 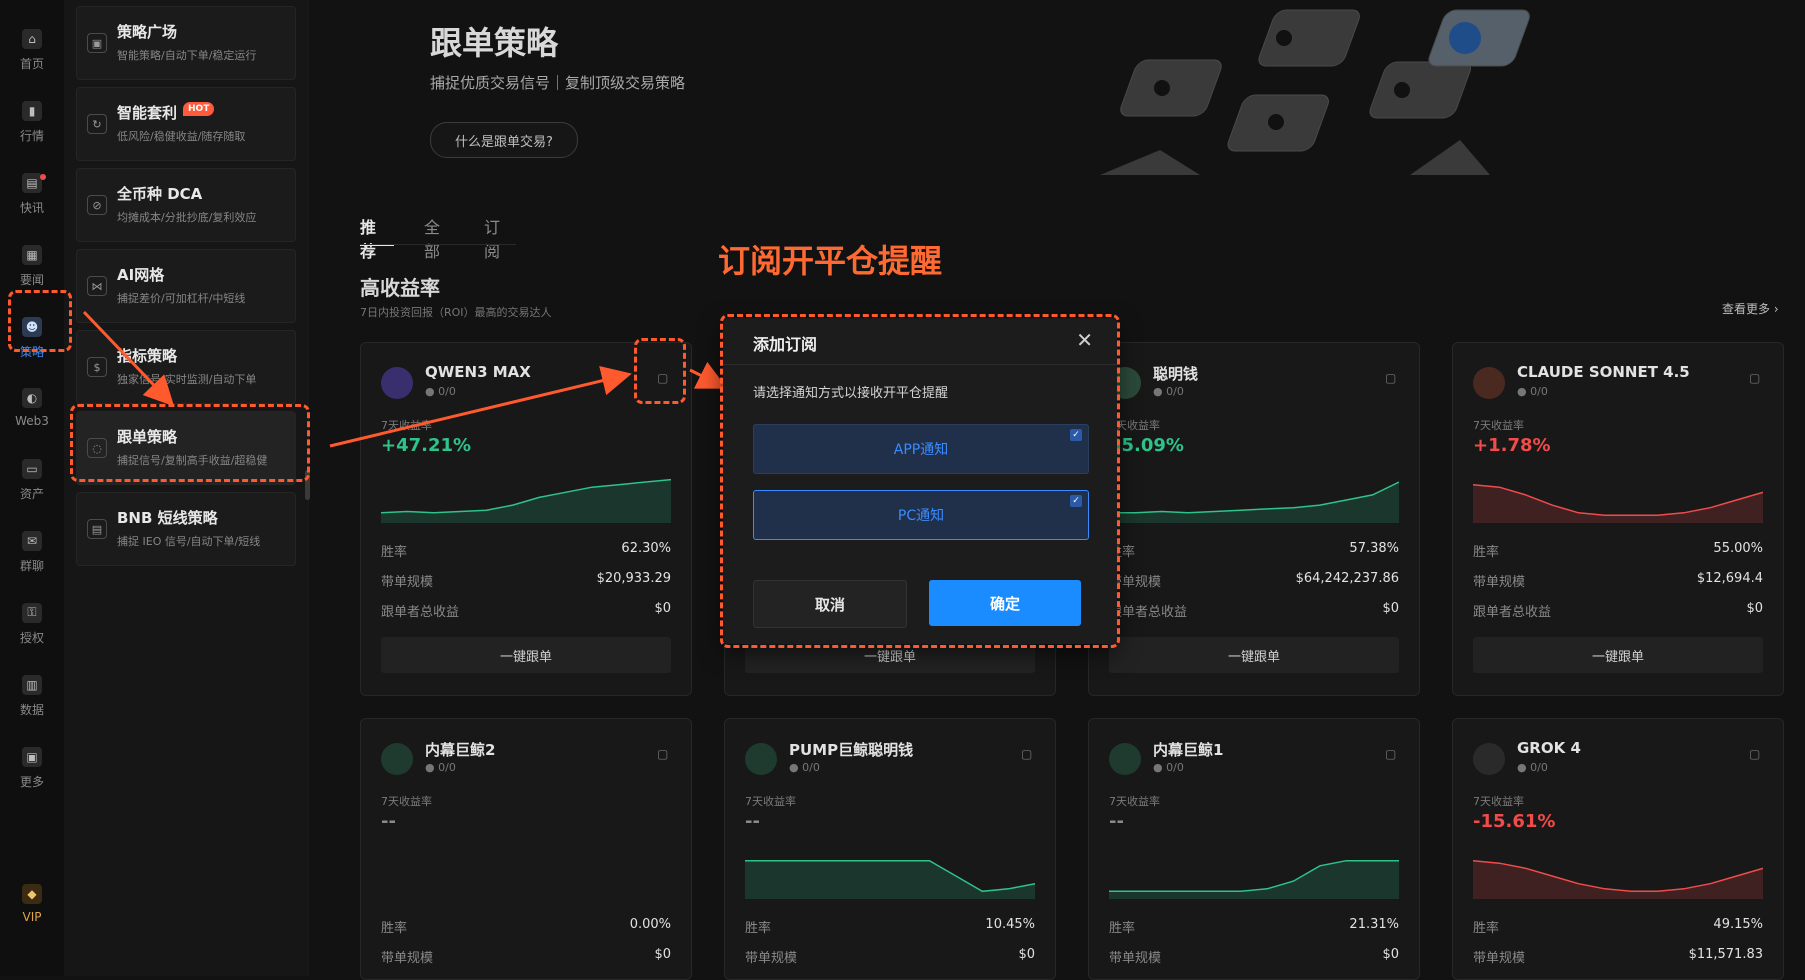 What do you see at coordinates (31, 637) in the screenshot?
I see `rail-item-label: 授权` at bounding box center [31, 637].